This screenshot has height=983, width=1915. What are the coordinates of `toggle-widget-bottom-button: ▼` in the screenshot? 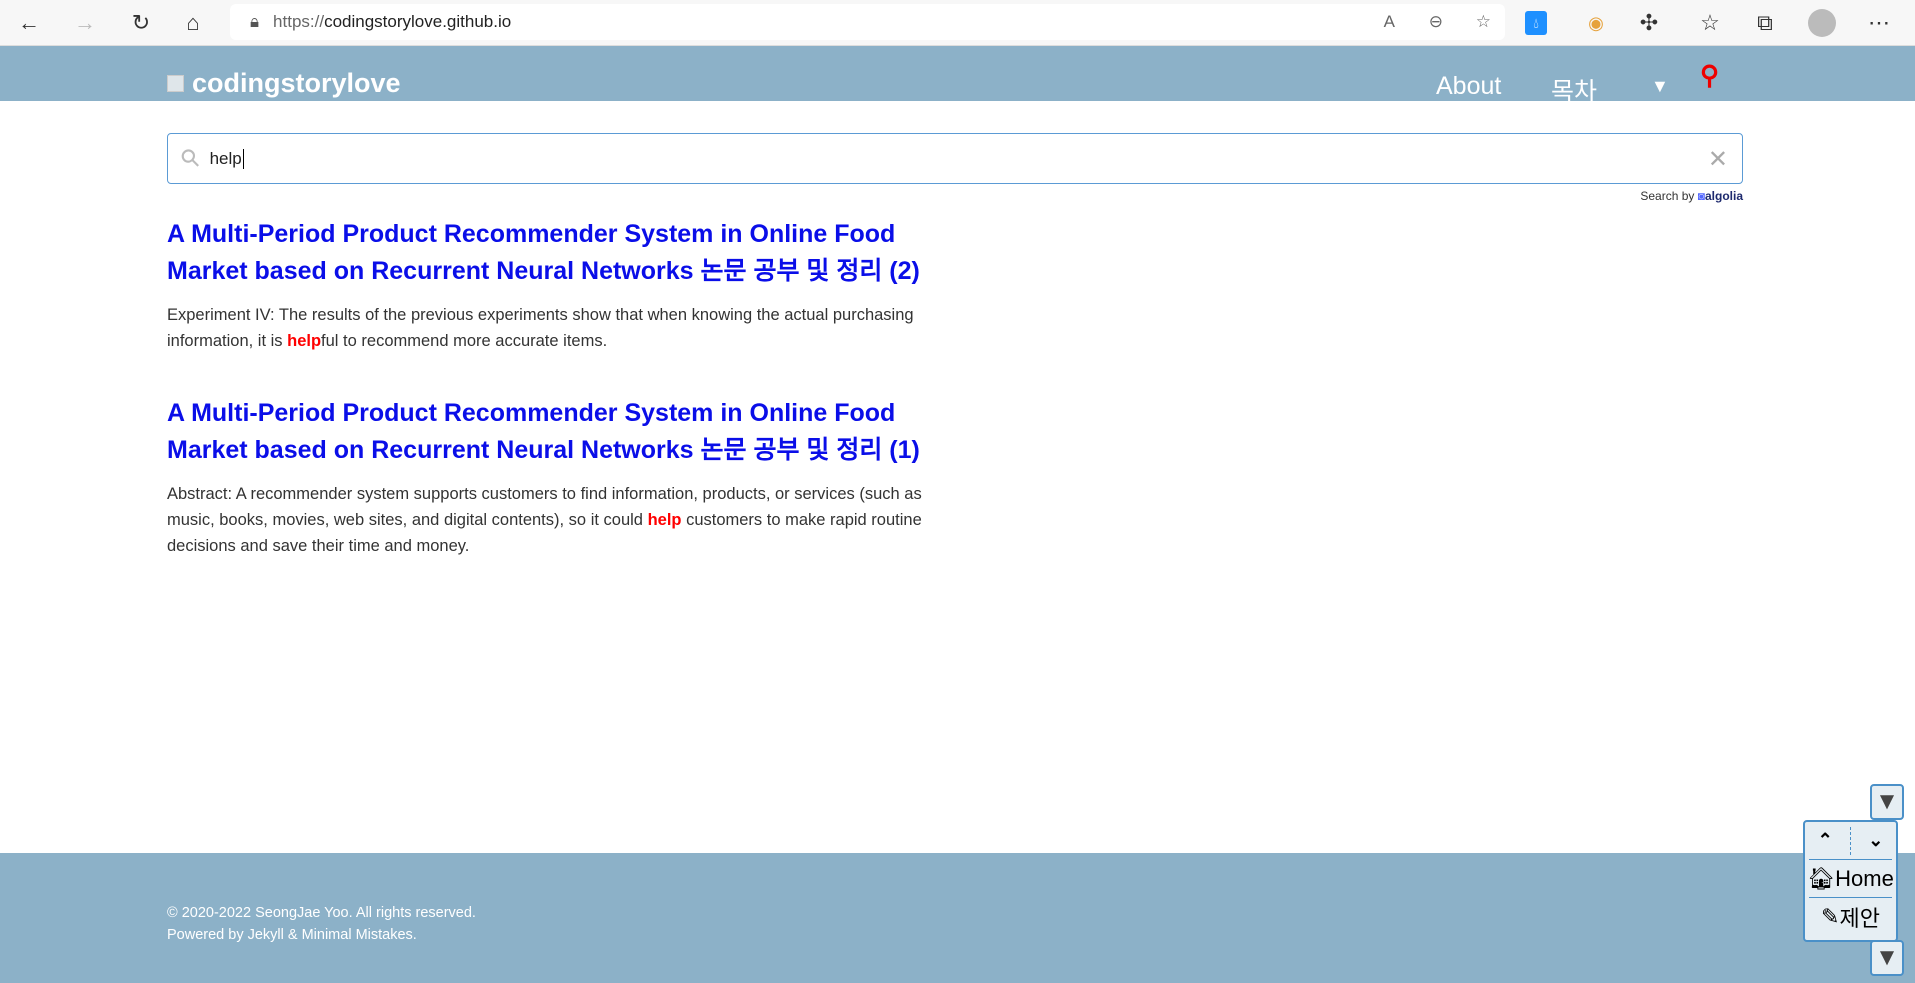 It's located at (1887, 958).